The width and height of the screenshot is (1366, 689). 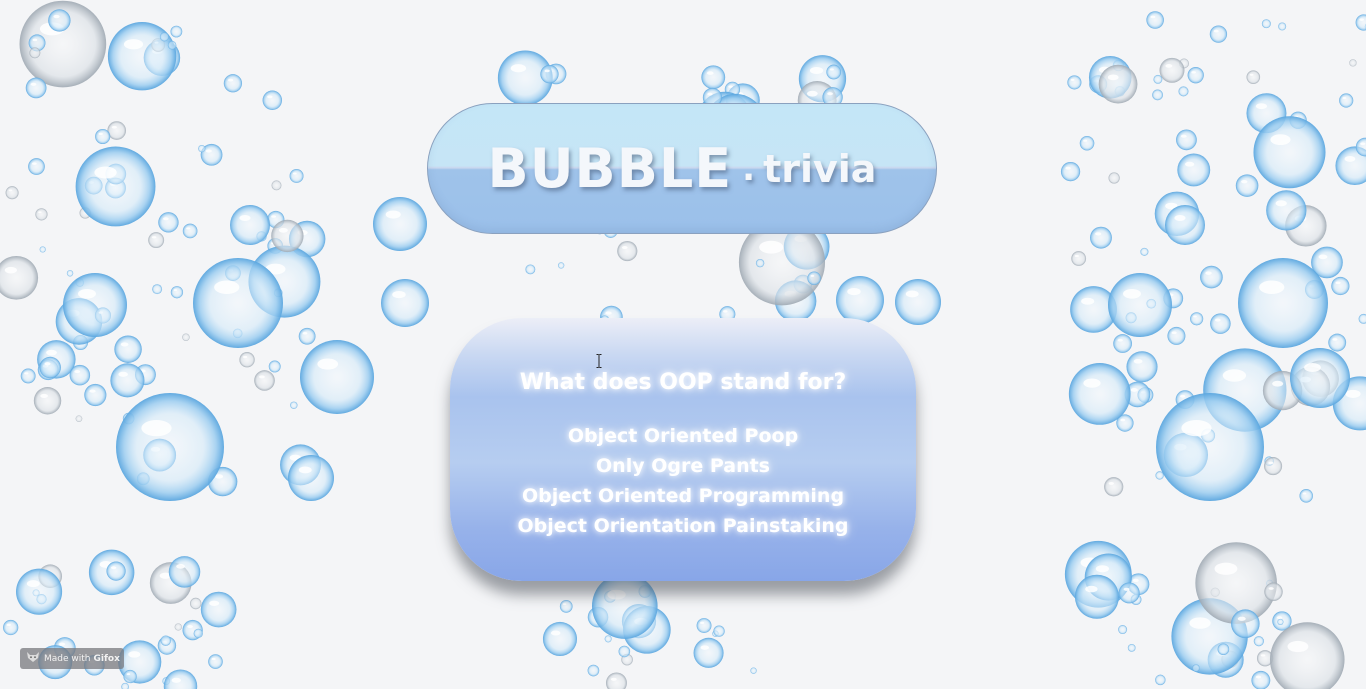 What do you see at coordinates (683, 526) in the screenshot?
I see `answer-option-4: Object Orientation Painstaking` at bounding box center [683, 526].